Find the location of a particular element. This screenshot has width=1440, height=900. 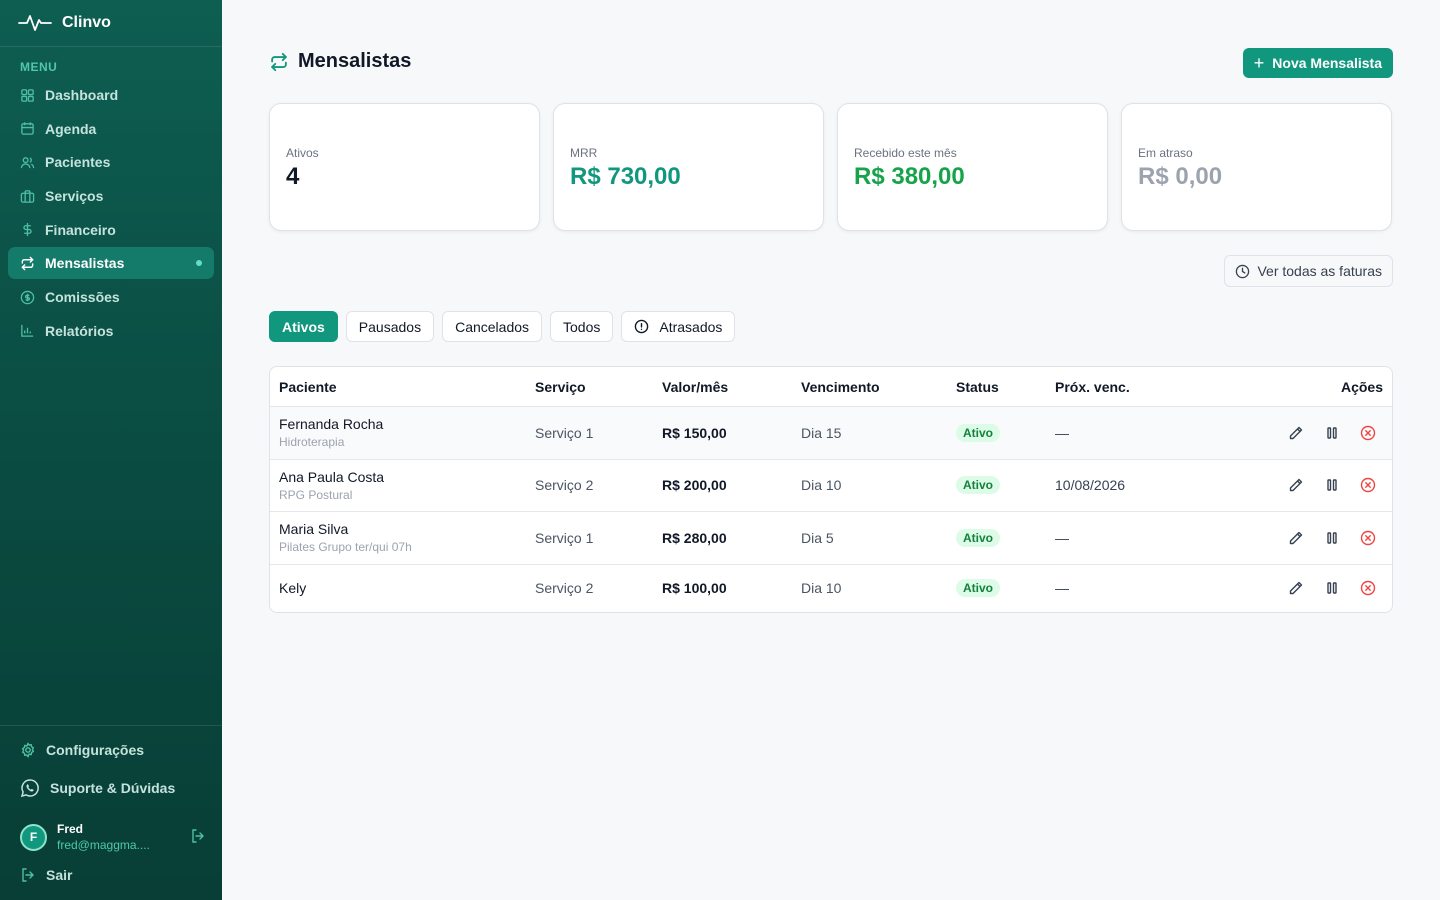

grid-icon is located at coordinates (27, 95).